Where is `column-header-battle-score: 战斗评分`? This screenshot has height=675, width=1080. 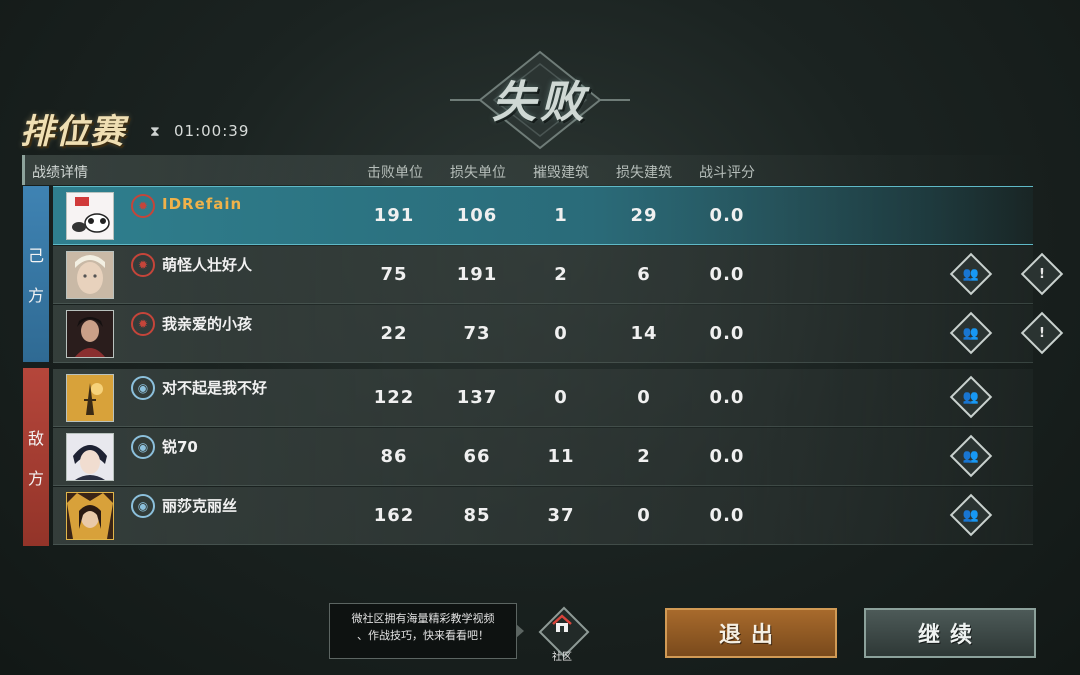 column-header-battle-score: 战斗评分 is located at coordinates (727, 173).